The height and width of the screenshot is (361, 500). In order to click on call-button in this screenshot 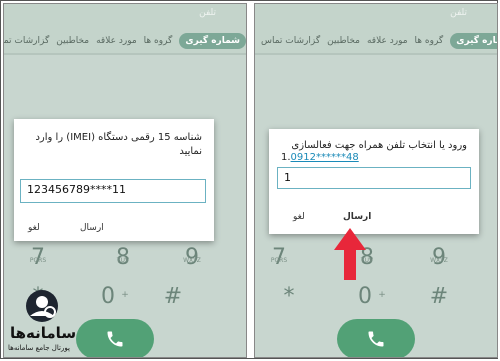, I will do `click(376, 338)`.